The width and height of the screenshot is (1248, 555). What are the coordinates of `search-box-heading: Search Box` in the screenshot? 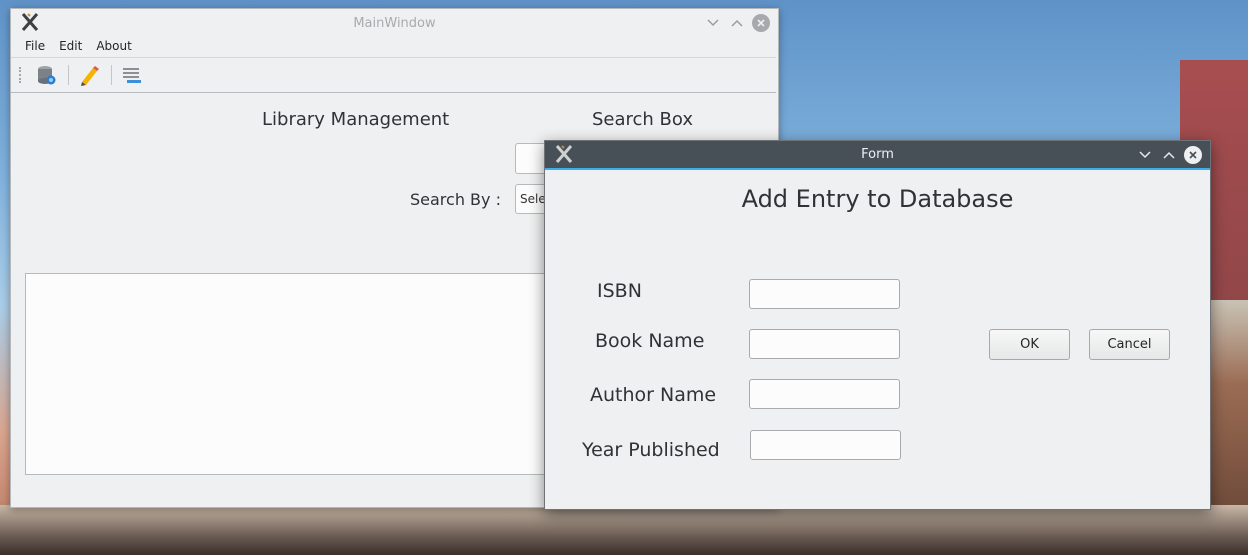 It's located at (643, 119).